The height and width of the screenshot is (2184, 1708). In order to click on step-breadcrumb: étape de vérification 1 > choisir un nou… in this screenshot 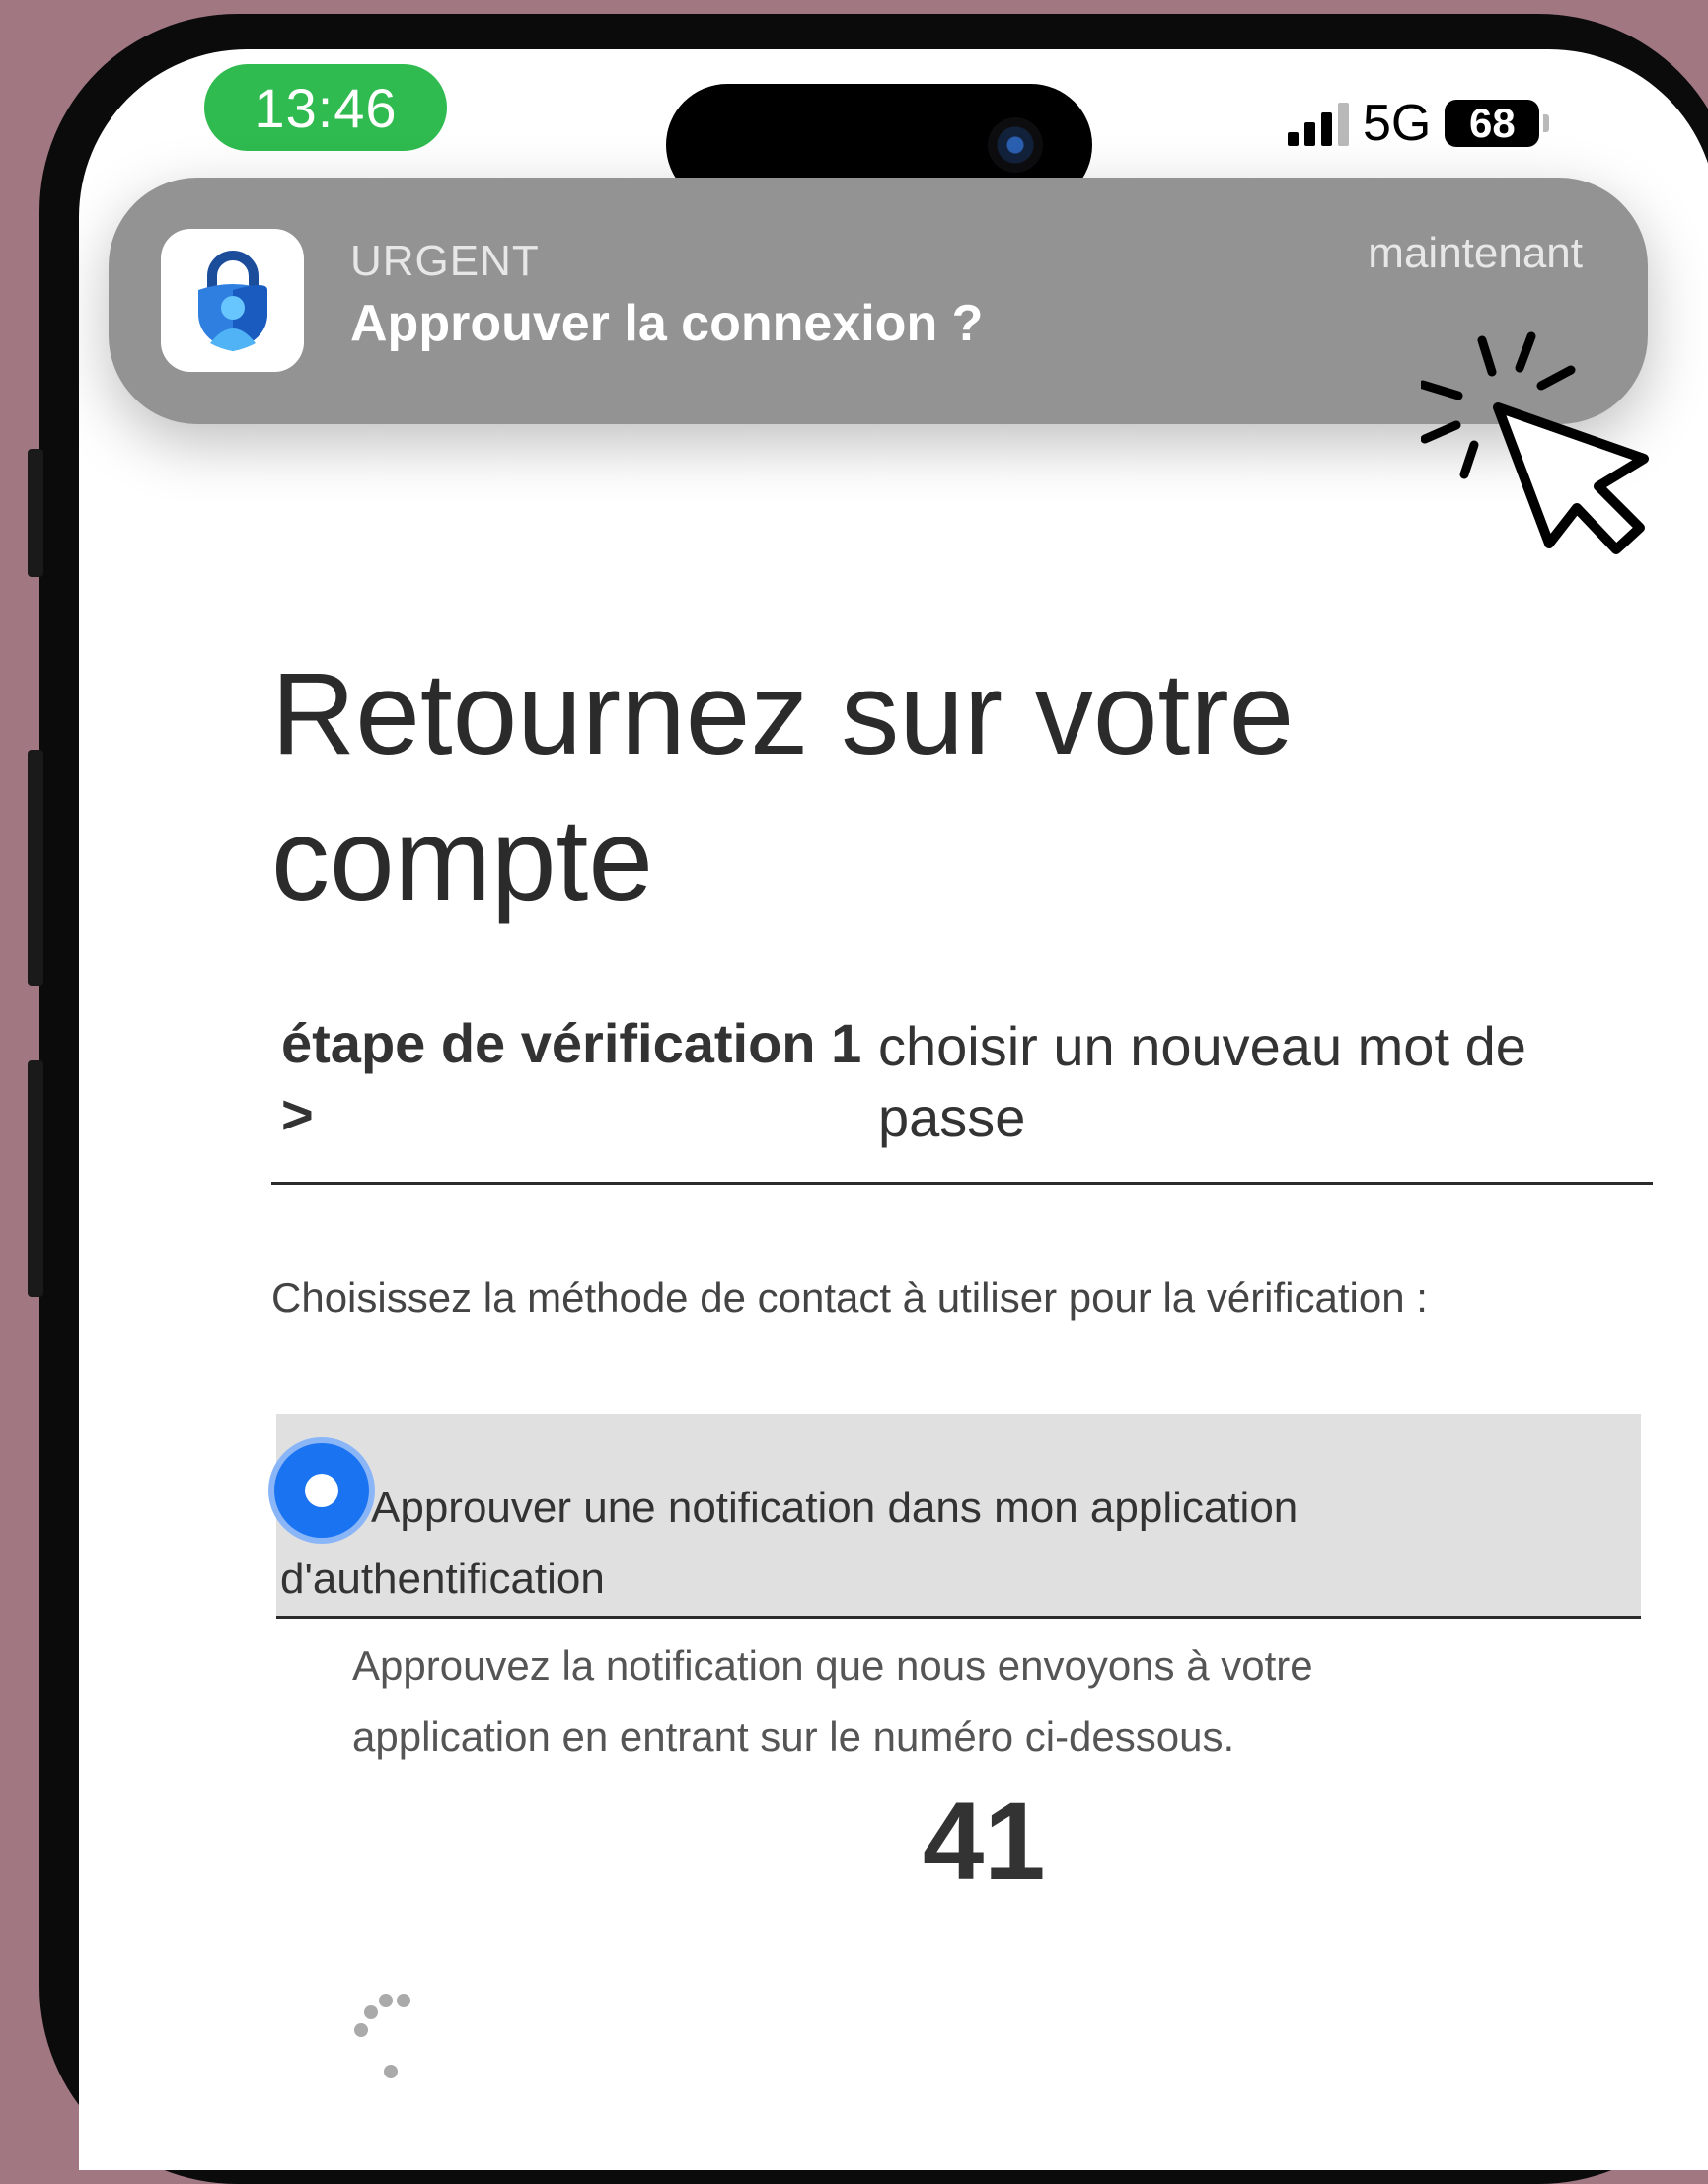, I will do `click(962, 1096)`.